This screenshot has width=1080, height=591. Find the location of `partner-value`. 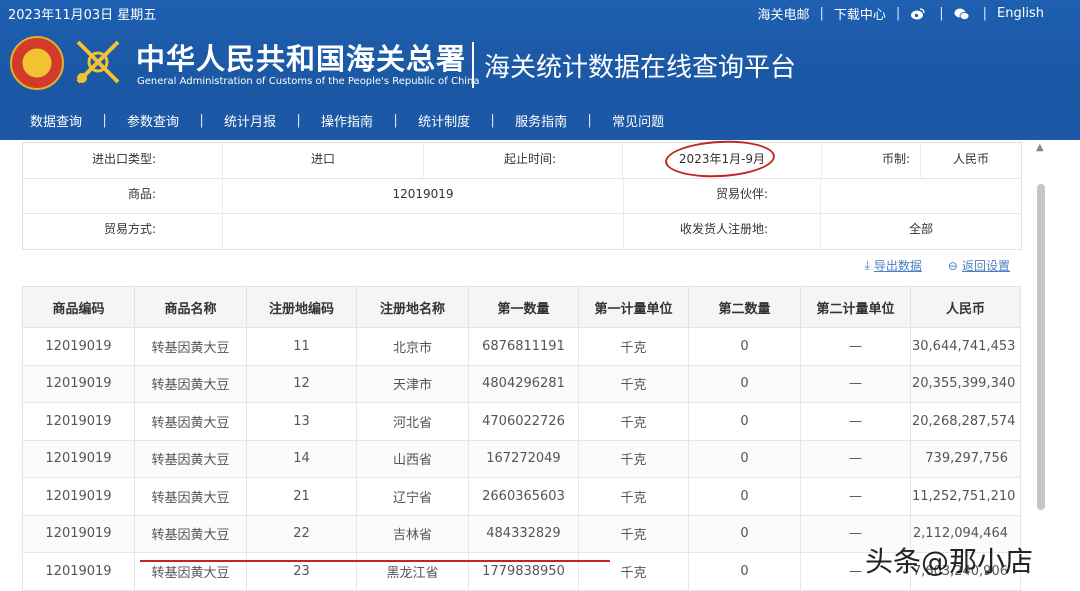

partner-value is located at coordinates (921, 195).